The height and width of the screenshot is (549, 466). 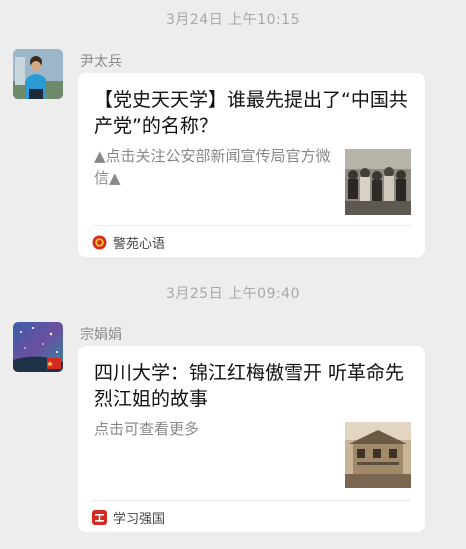 I want to click on sender-name: 尹太兵, so click(x=101, y=62).